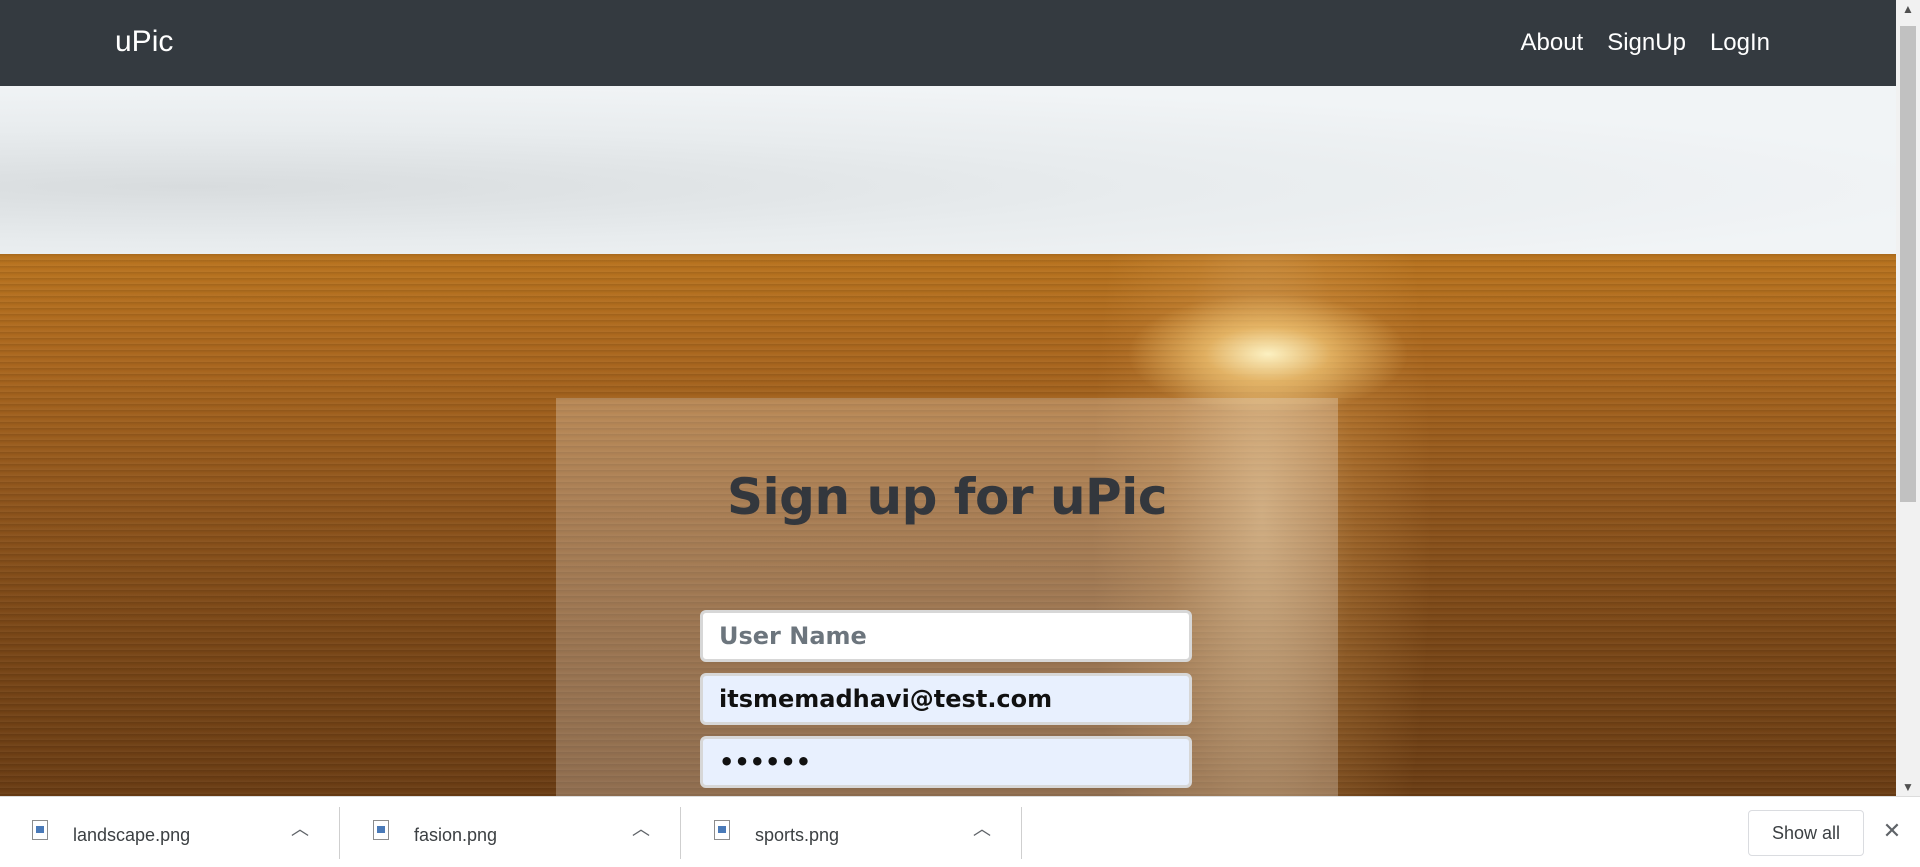 The image size is (1920, 867). I want to click on scroll-up-arrow-icon: ▲, so click(1908, 9).